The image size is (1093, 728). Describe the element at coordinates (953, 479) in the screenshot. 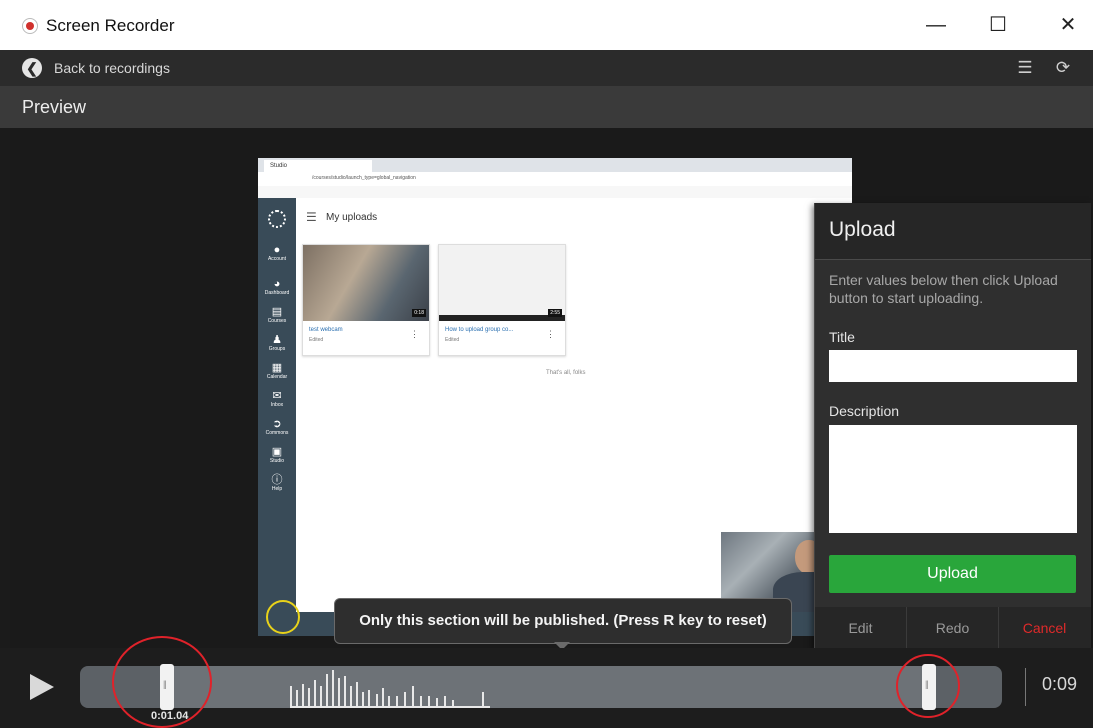

I see `description-textarea` at that location.